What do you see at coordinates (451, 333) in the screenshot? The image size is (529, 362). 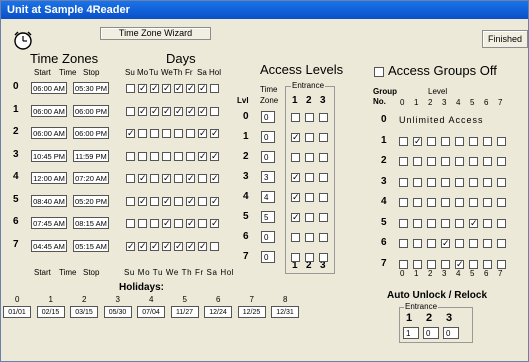 I see `auto-unlock-field-3: 0` at bounding box center [451, 333].